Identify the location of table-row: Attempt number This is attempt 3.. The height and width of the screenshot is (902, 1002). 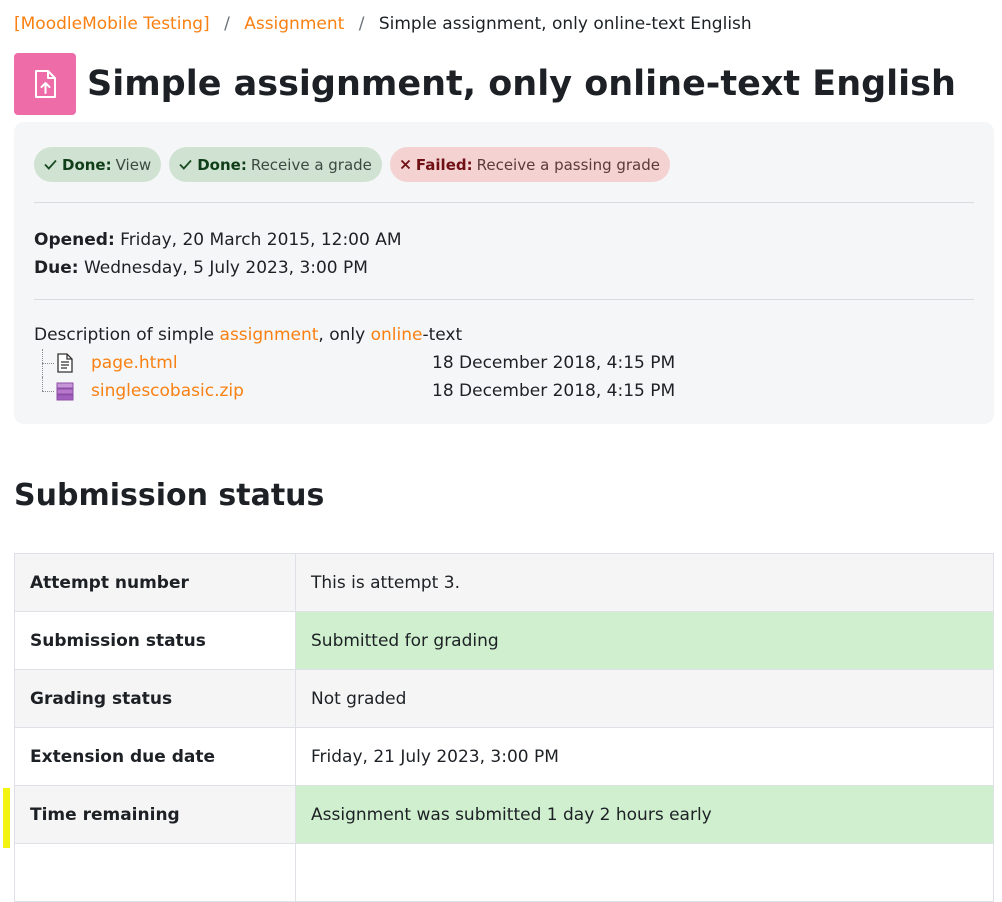
(504, 582).